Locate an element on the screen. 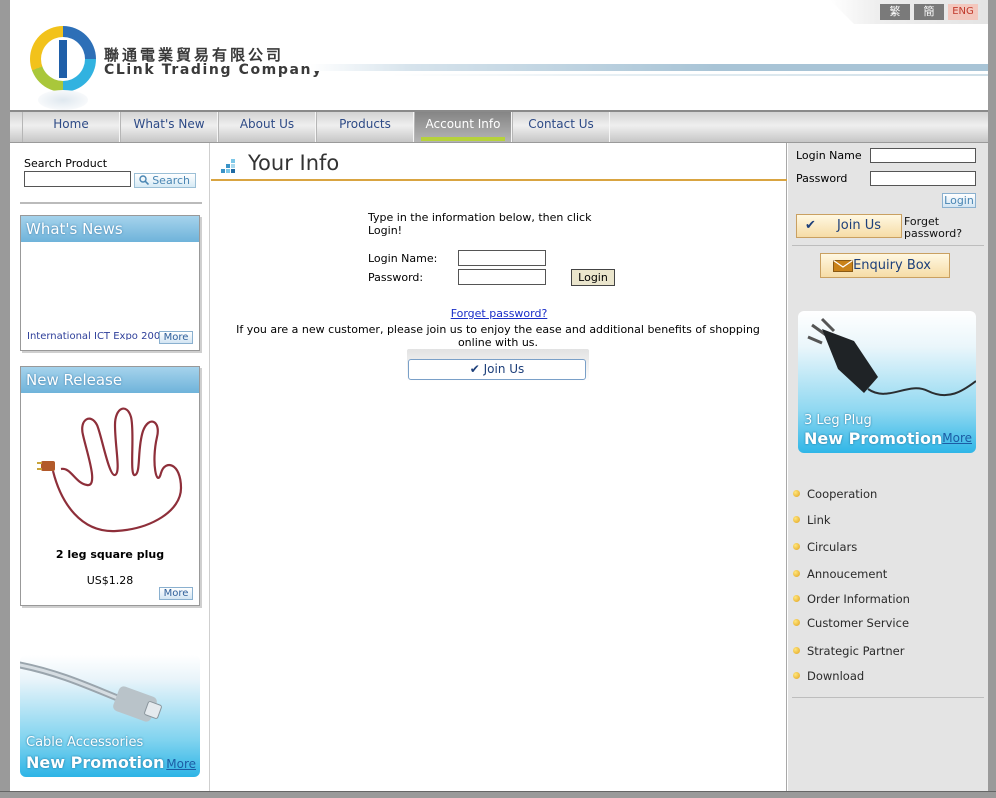  footer-bar is located at coordinates (498, 794).